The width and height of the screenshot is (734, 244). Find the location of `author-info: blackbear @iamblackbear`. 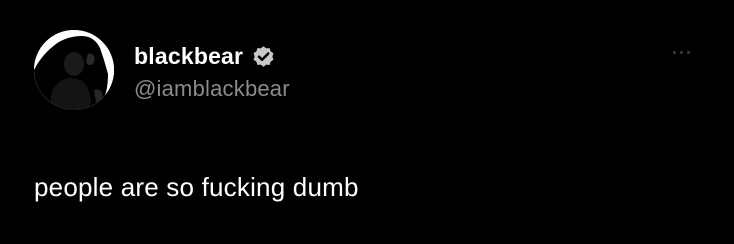

author-info: blackbear @iamblackbear is located at coordinates (212, 70).